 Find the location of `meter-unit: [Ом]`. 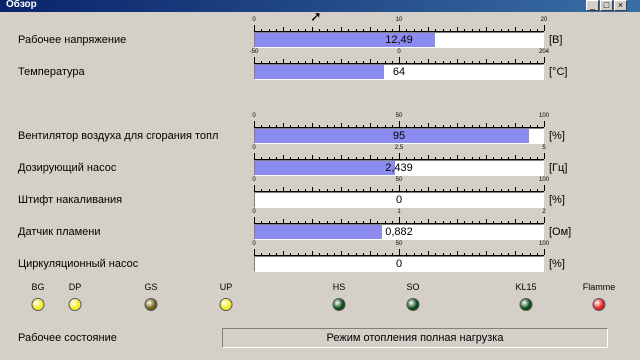

meter-unit: [Ом] is located at coordinates (560, 232).